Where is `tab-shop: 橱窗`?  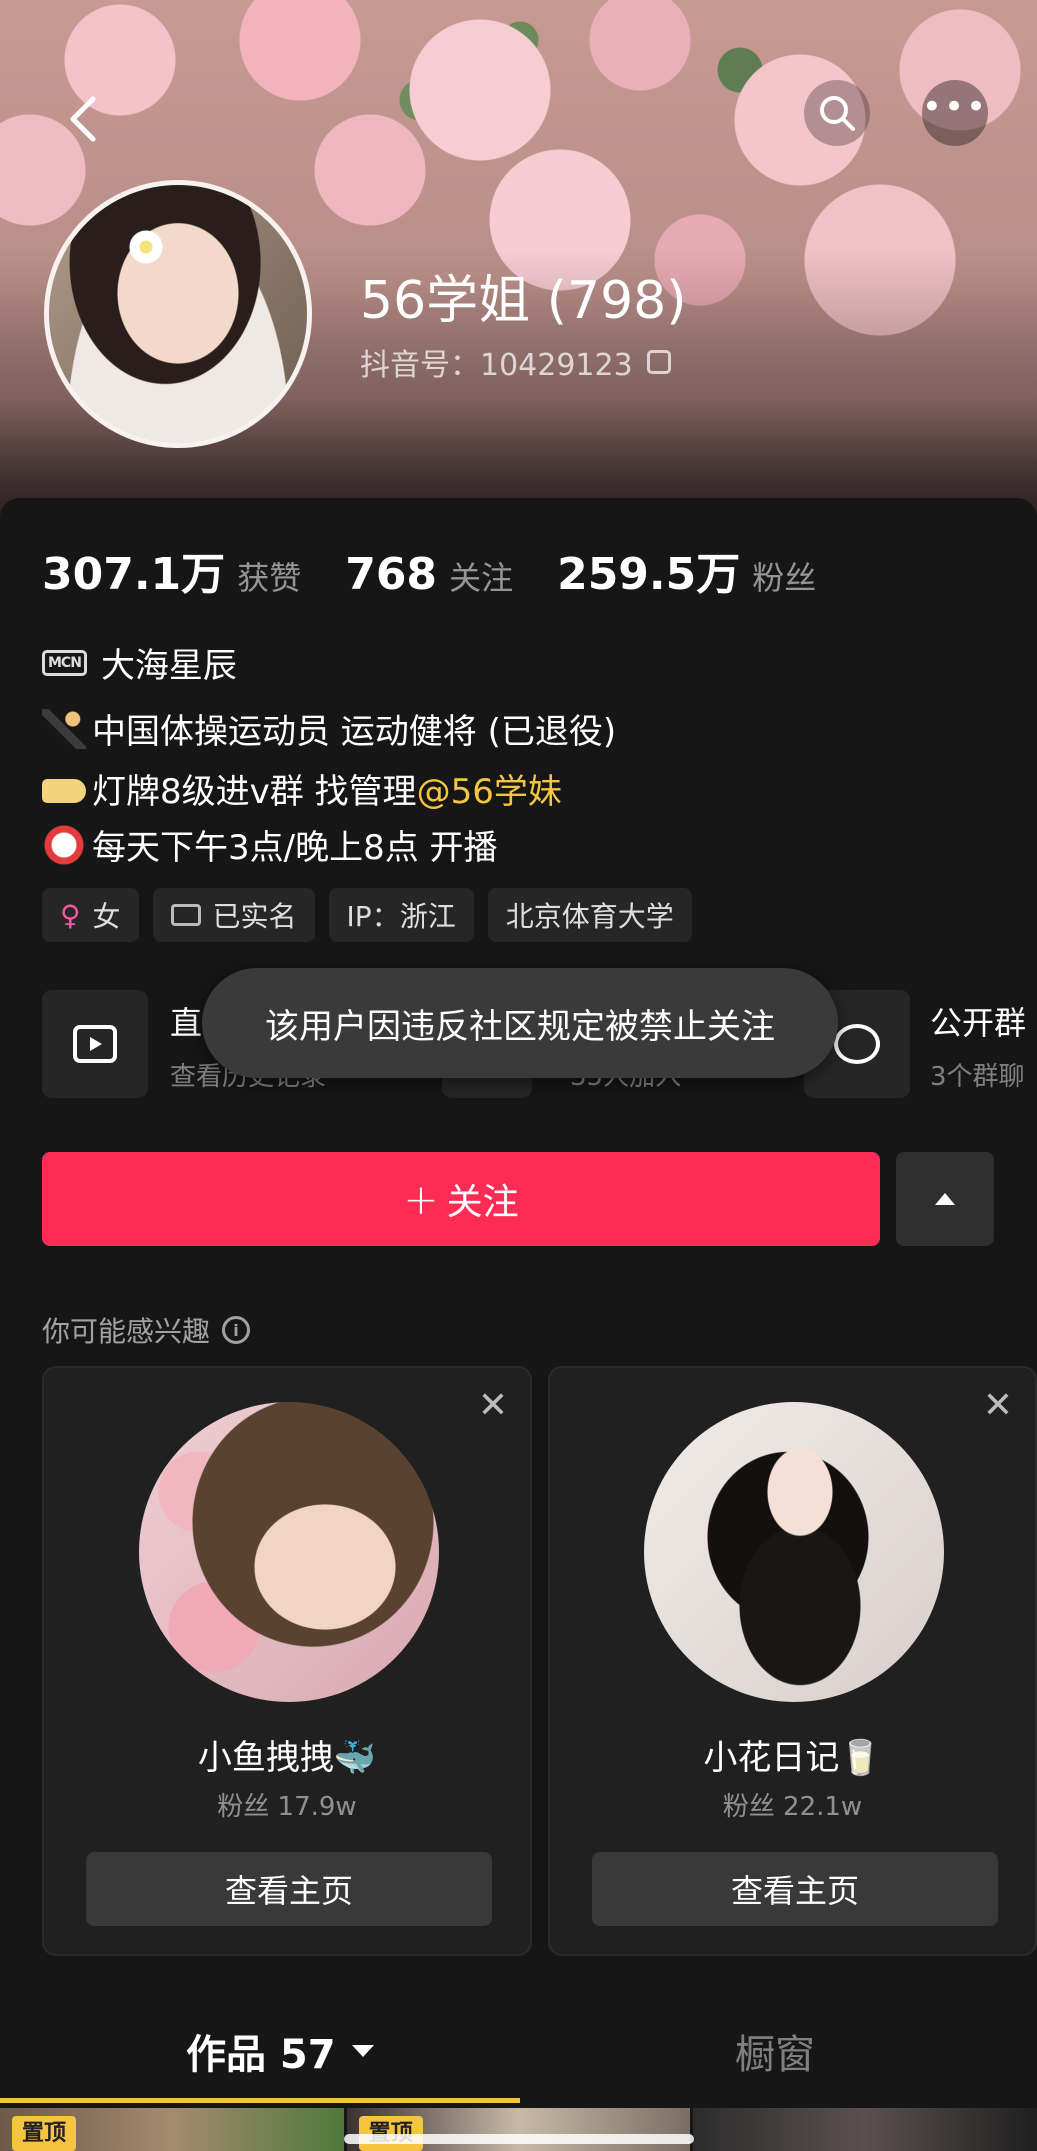 tab-shop: 橱窗 is located at coordinates (775, 2051).